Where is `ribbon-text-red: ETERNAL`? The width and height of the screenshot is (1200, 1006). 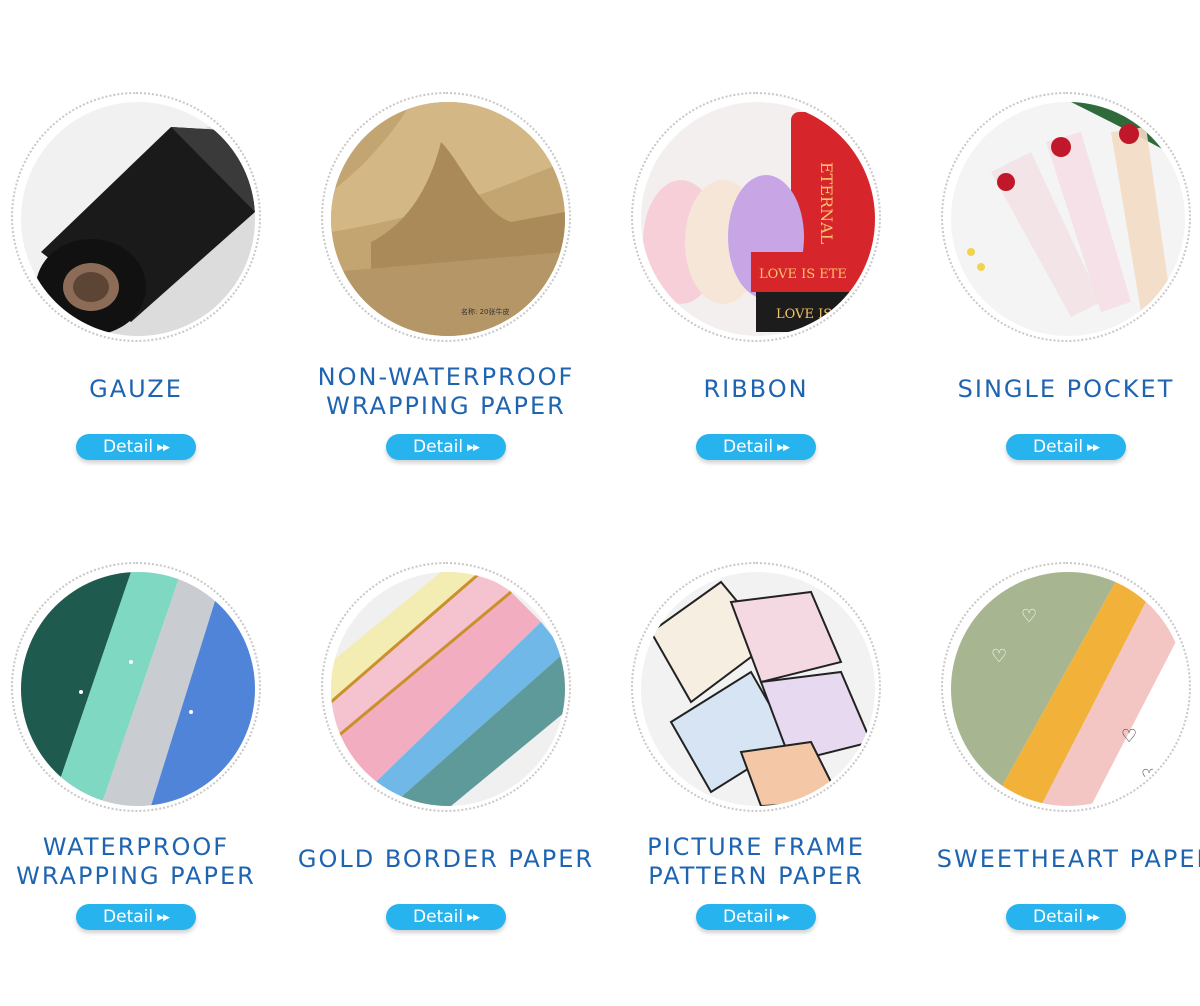 ribbon-text-red: ETERNAL is located at coordinates (826, 203).